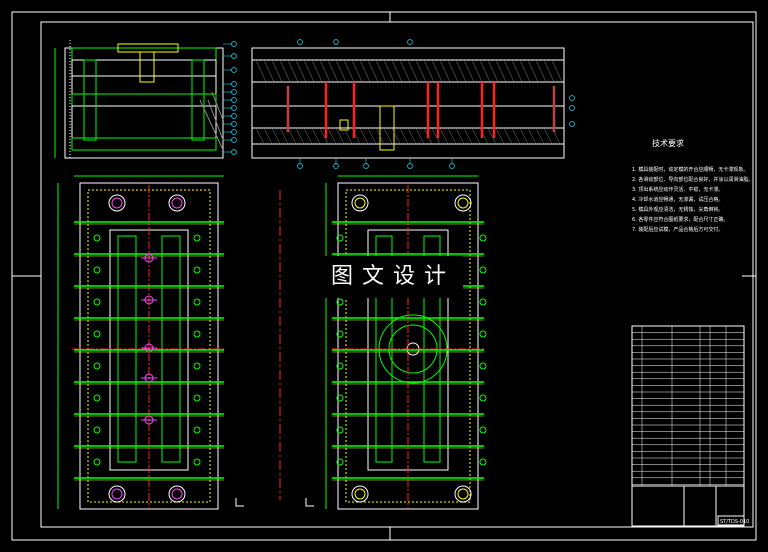 This screenshot has width=768, height=552. What do you see at coordinates (141, 342) in the screenshot?
I see `plan-view-moving-half` at bounding box center [141, 342].